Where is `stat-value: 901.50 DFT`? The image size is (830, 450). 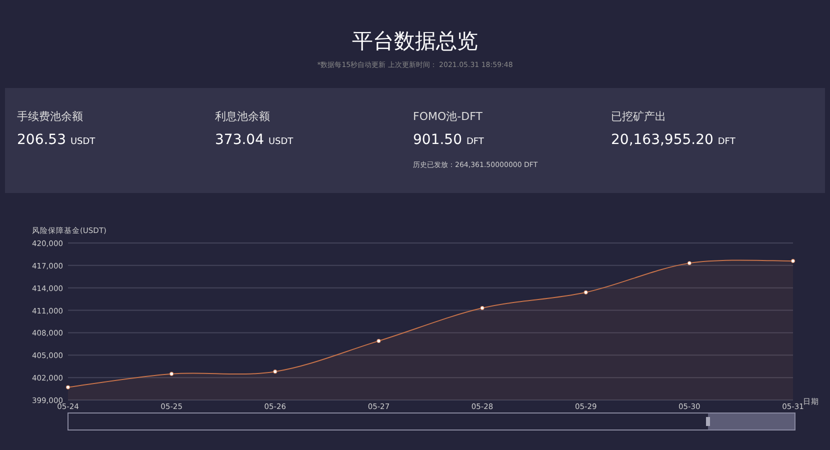 stat-value: 901.50 DFT is located at coordinates (449, 140).